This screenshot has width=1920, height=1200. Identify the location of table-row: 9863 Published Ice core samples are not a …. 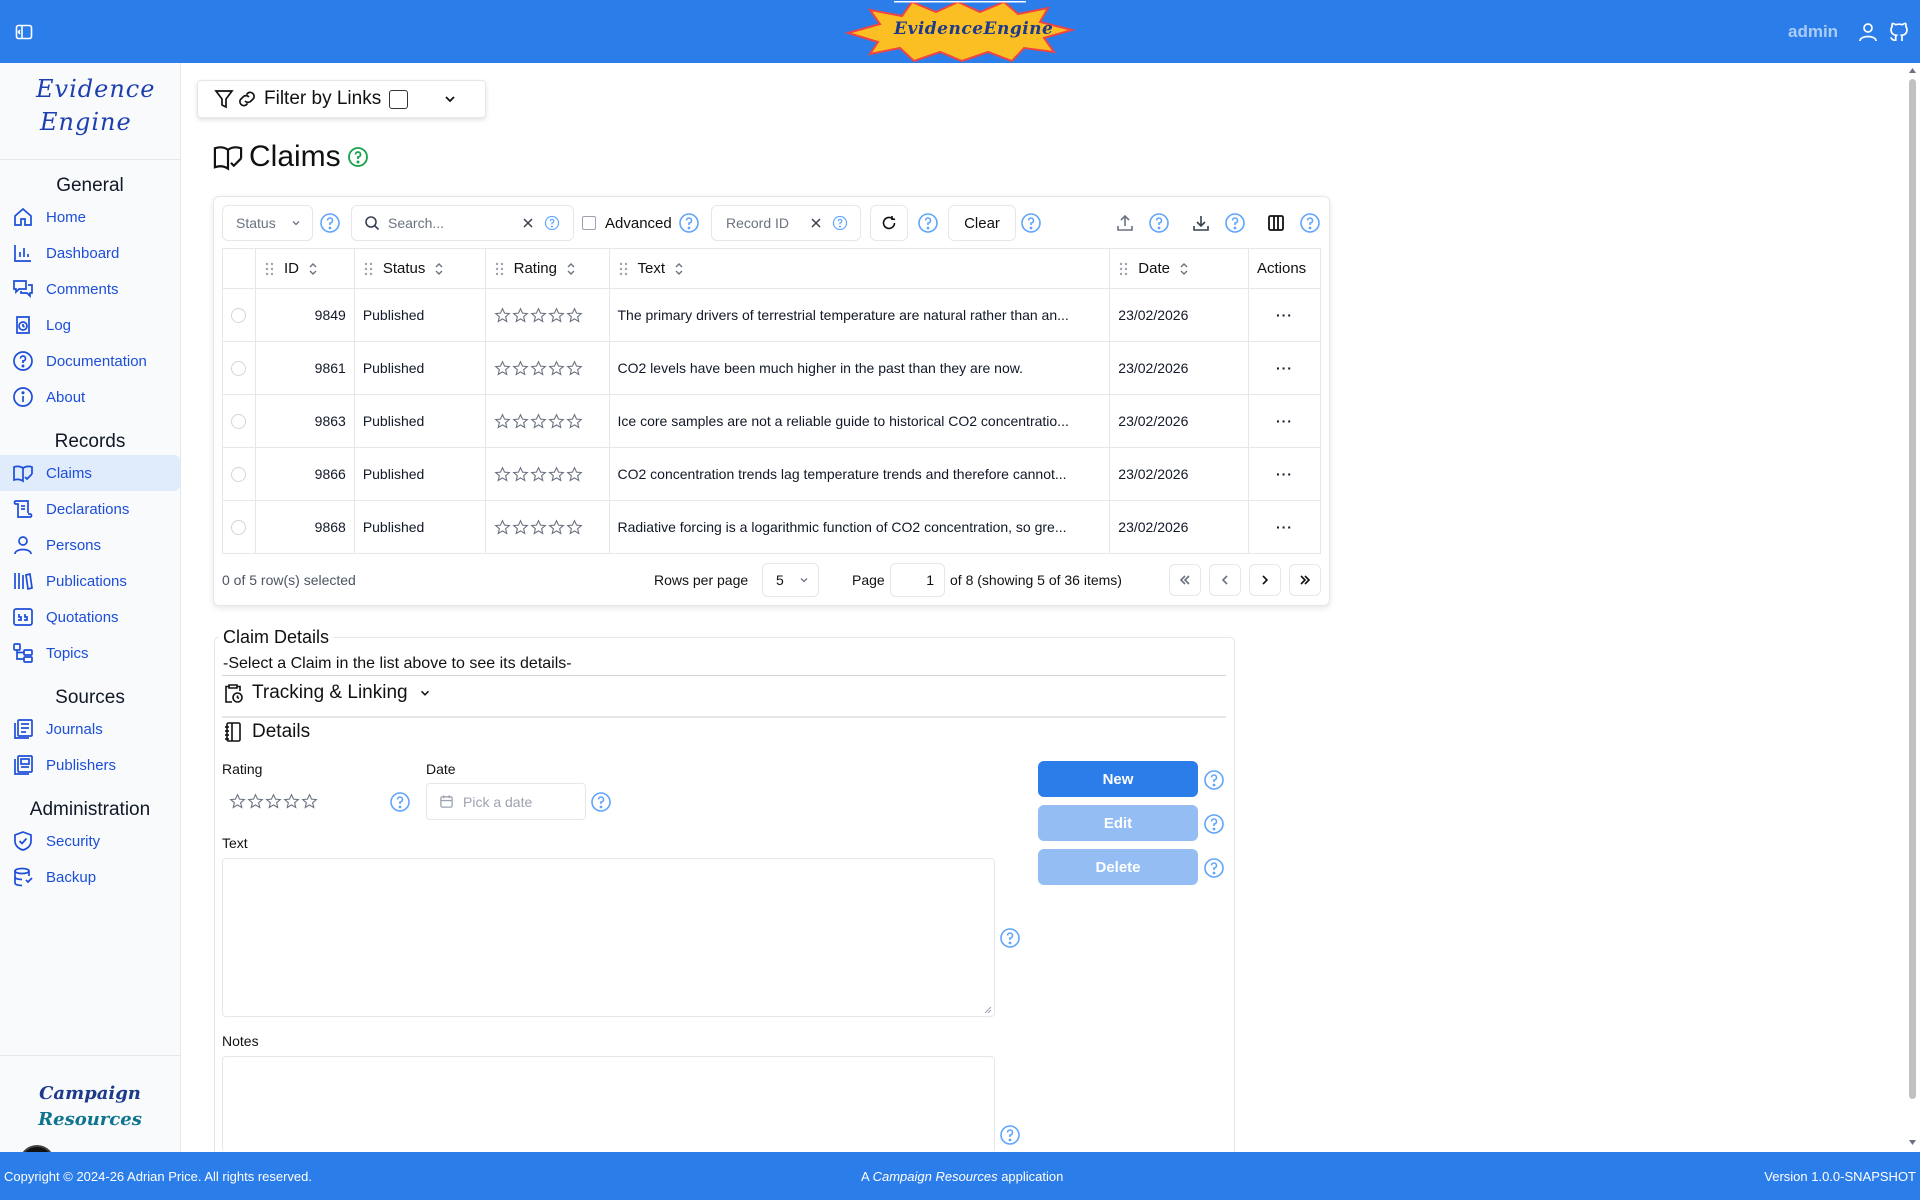
(772, 421).